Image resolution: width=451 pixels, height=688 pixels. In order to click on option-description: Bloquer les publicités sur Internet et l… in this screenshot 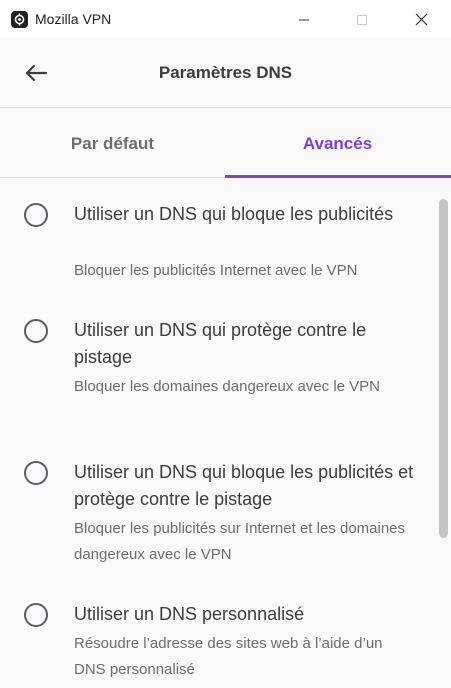, I will do `click(240, 541)`.